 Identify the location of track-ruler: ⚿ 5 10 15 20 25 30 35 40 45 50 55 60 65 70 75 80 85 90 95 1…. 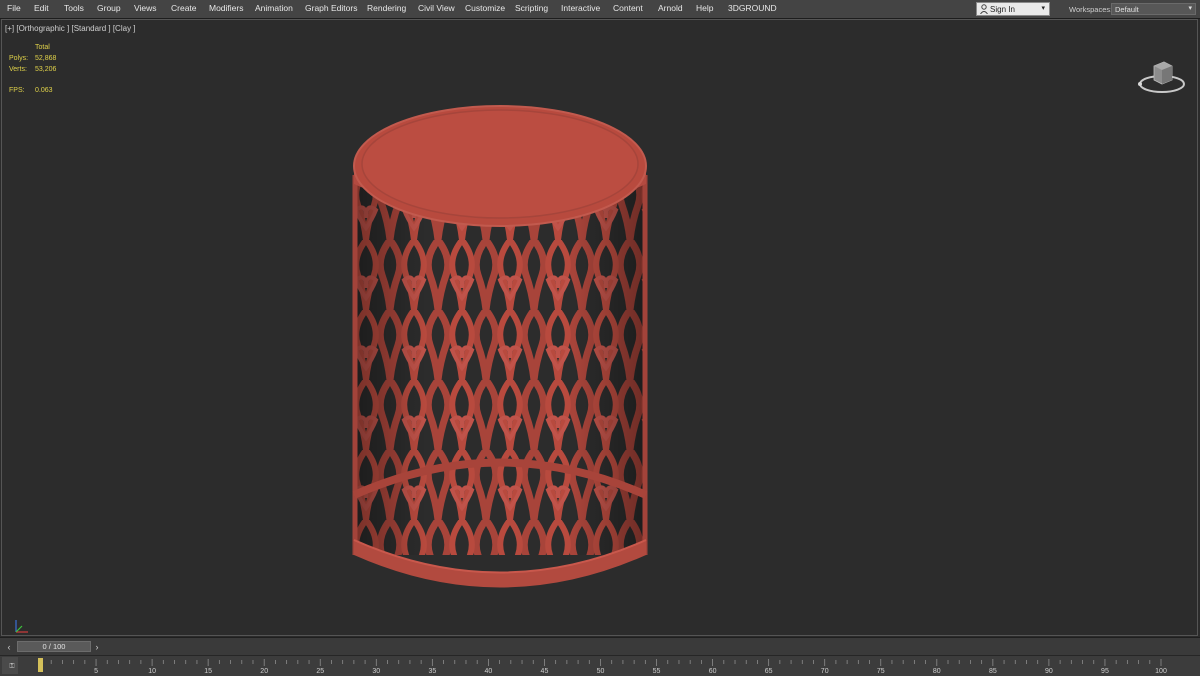
(584, 666).